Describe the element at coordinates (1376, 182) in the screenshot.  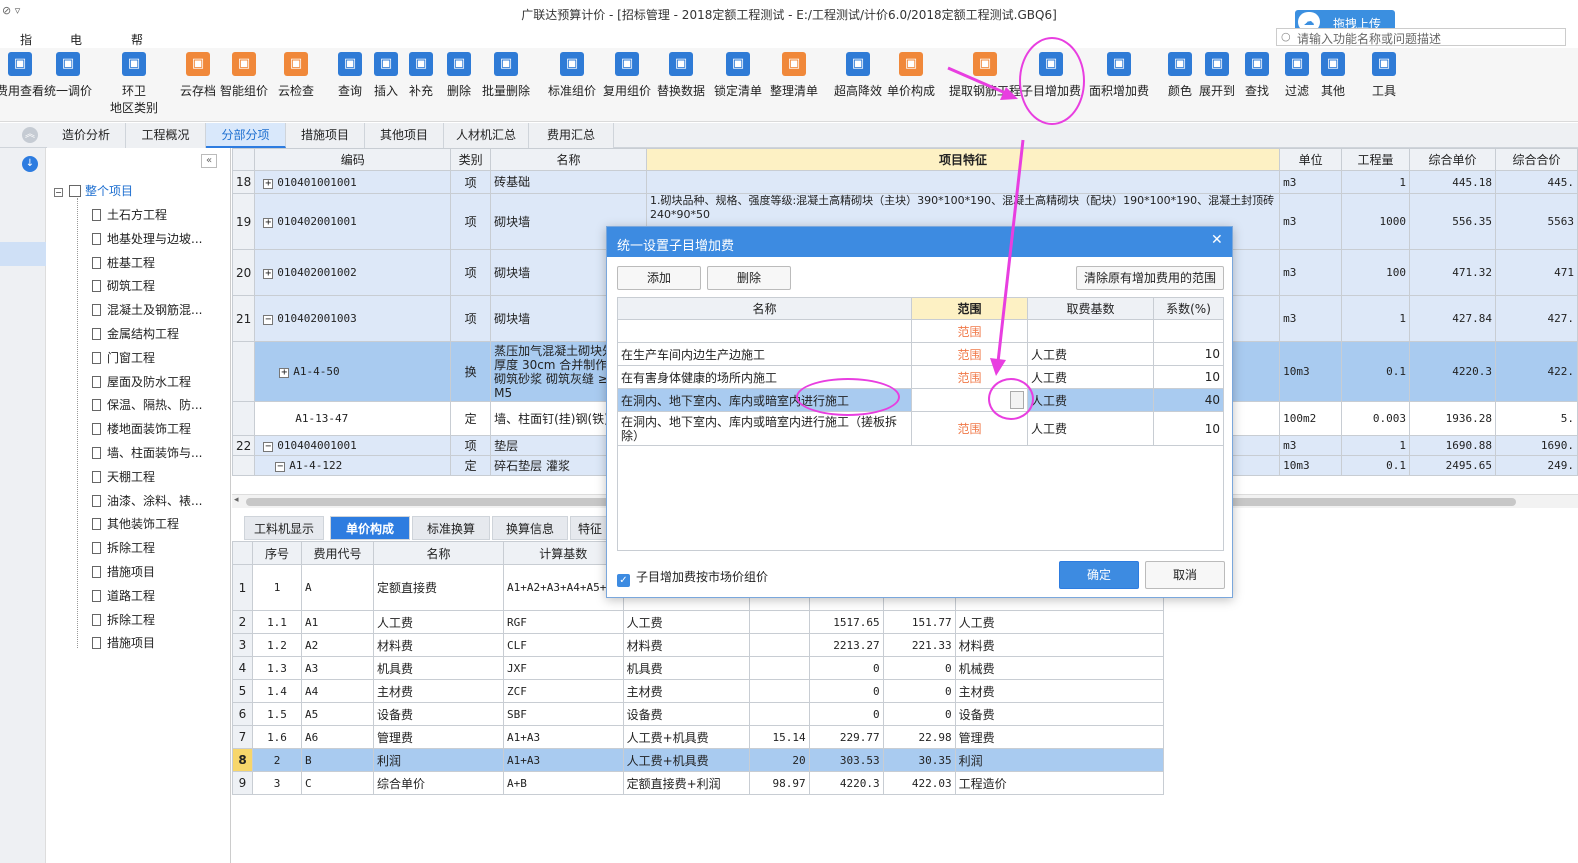
I see `quantity-cell: 1` at that location.